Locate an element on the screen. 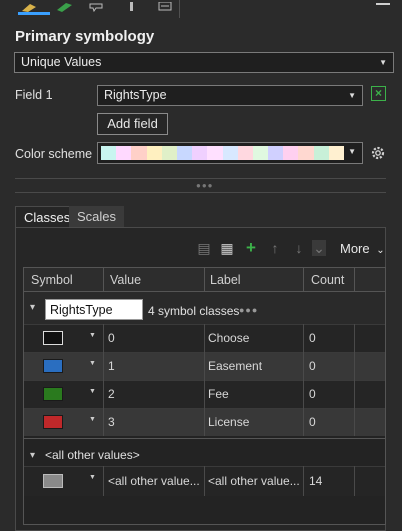 The width and height of the screenshot is (402, 531). move-up-icon: ↑ is located at coordinates (275, 248).